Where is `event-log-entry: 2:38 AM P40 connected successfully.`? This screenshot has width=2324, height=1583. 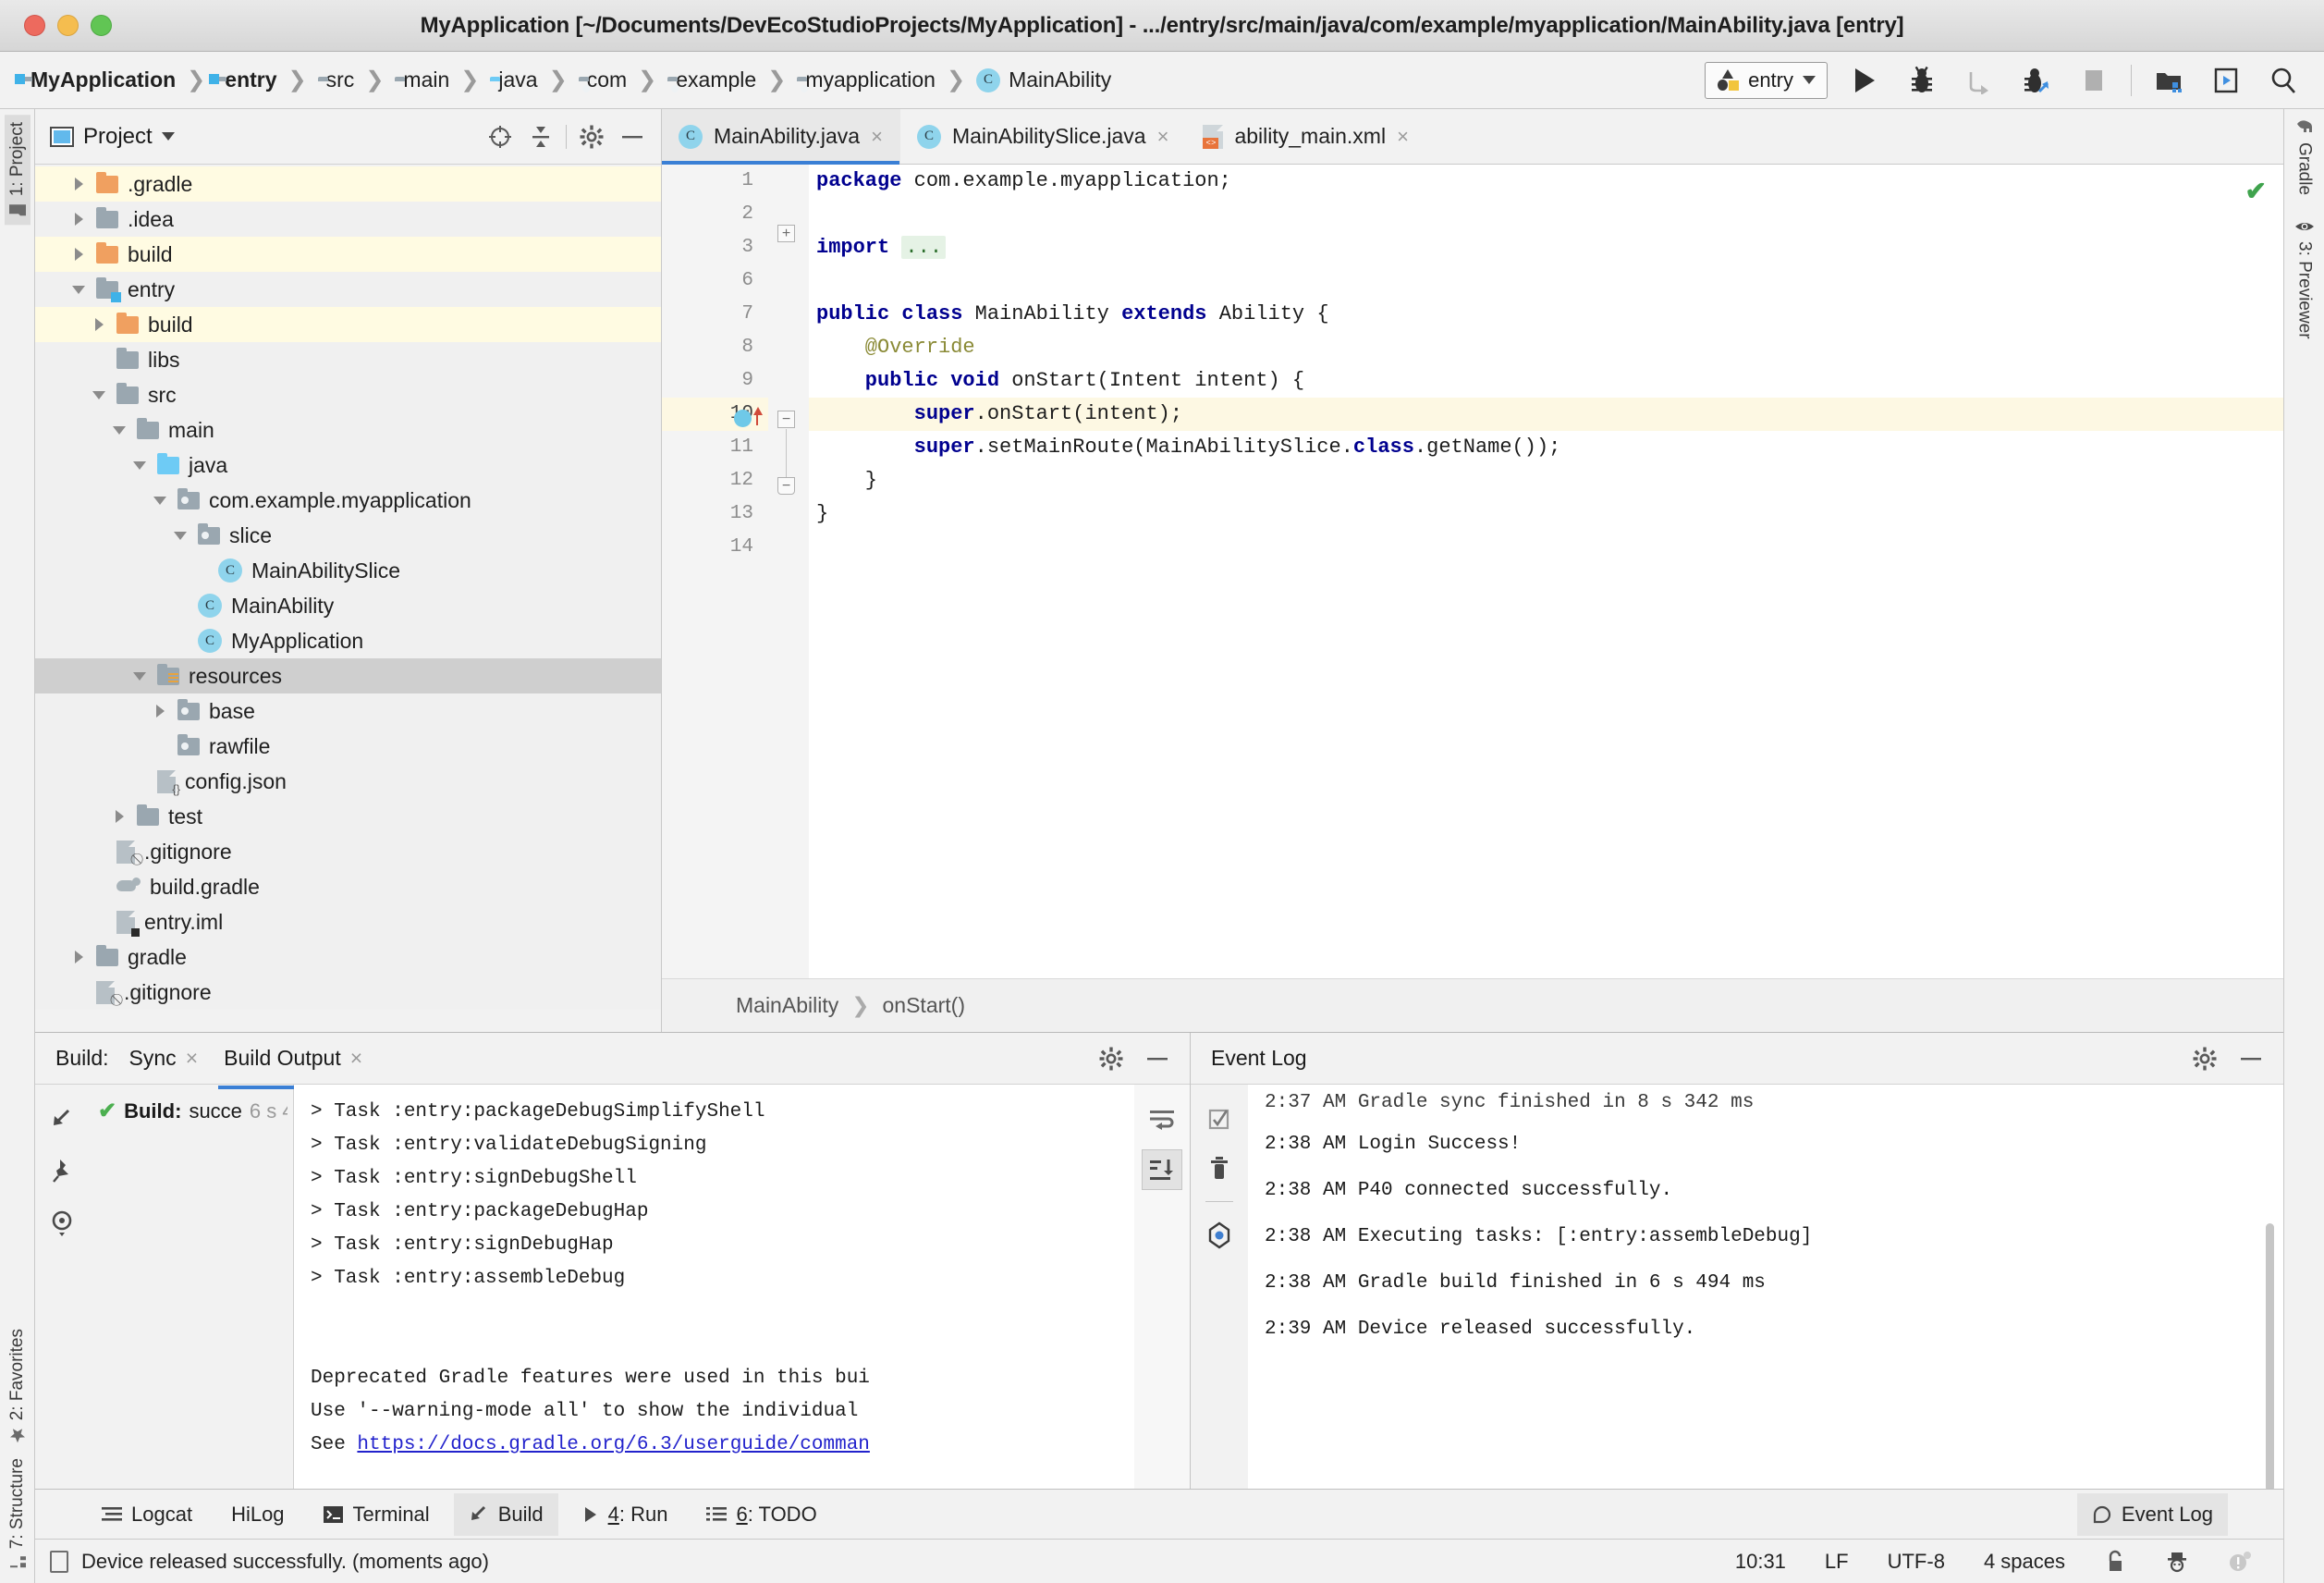 event-log-entry: 2:38 AM P40 connected successfully. is located at coordinates (1774, 1191).